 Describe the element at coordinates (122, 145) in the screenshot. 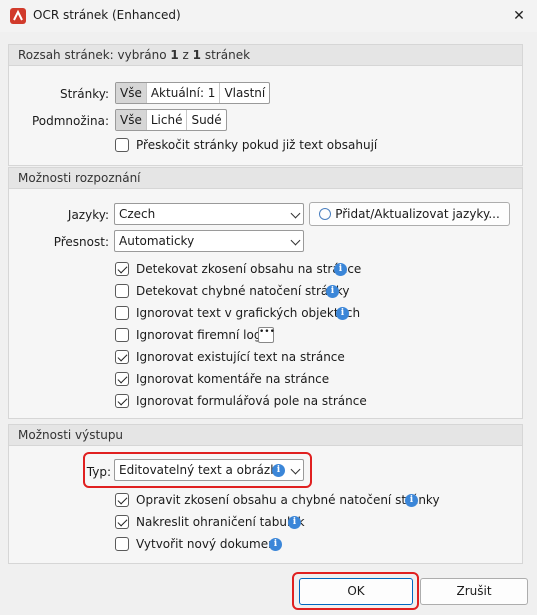

I see `skip-pages-checkbox` at that location.